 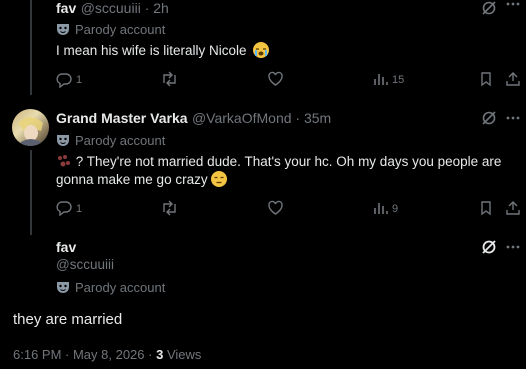 I want to click on tweet-2-header: Grand Master Varka @VarkaOfMond · 35m, so click(x=193, y=119).